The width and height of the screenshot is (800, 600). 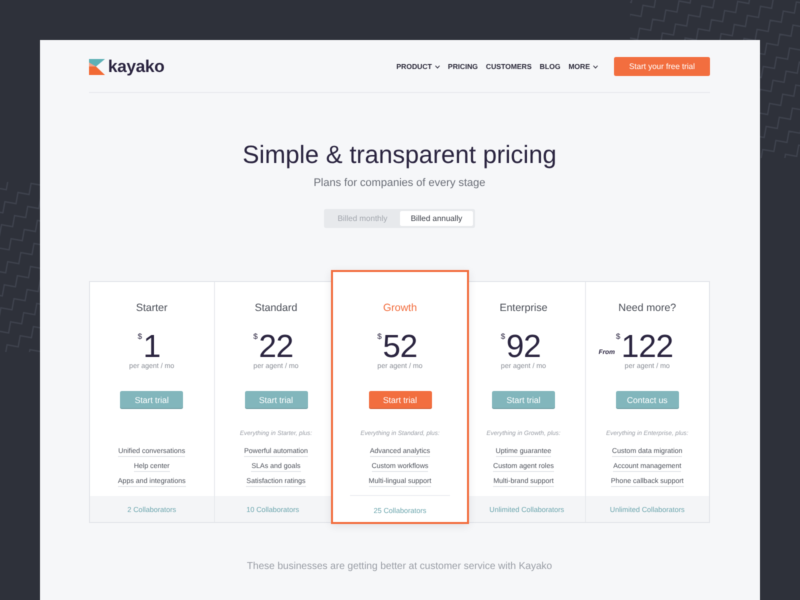 I want to click on page-title: Simple & transparent pricing, so click(x=399, y=155).